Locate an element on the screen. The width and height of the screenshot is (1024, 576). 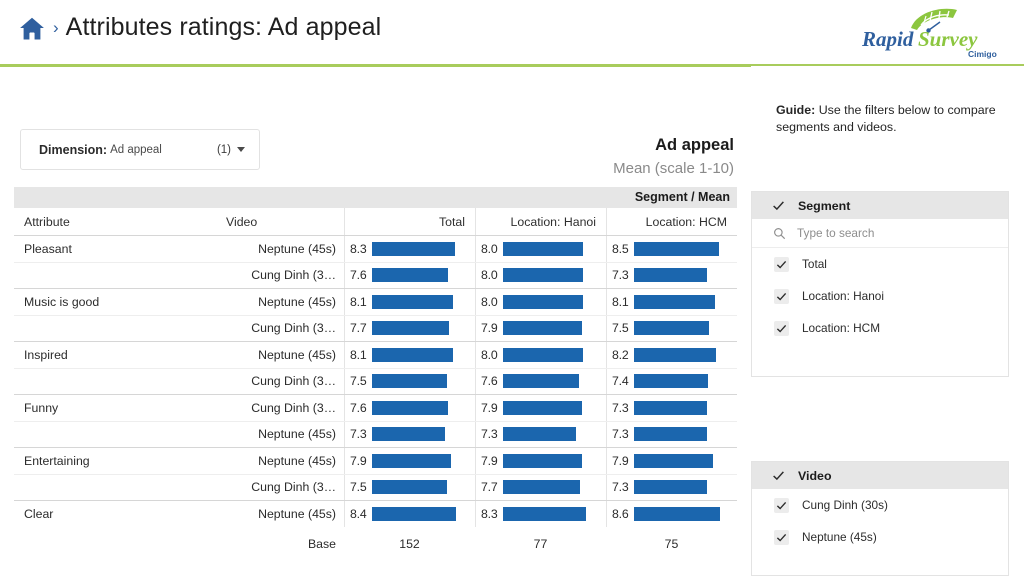
cell-total: 8.1 is located at coordinates (409, 302).